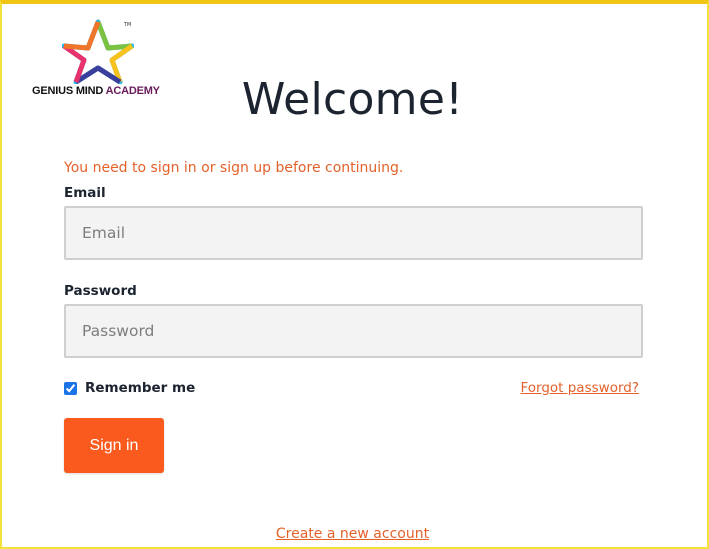 The width and height of the screenshot is (709, 549). I want to click on email-field, so click(353, 233).